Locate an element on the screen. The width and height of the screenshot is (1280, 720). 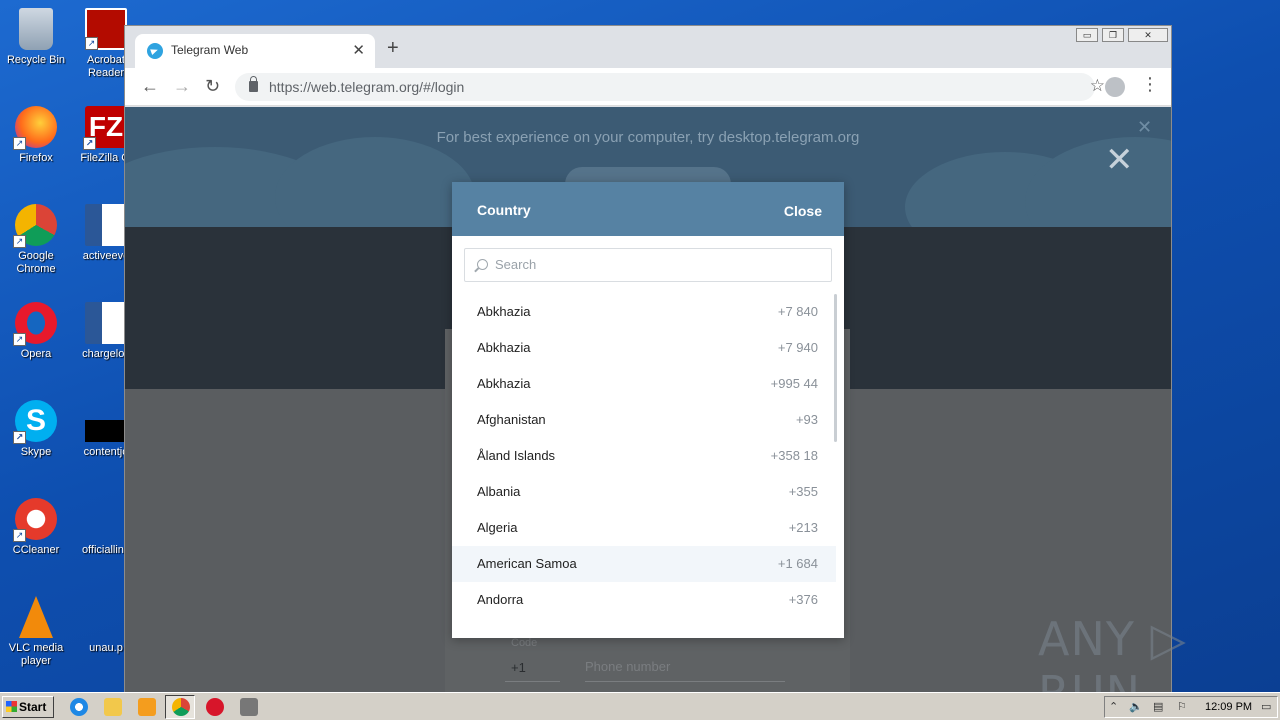
network-app-icon is located at coordinates (249, 707).